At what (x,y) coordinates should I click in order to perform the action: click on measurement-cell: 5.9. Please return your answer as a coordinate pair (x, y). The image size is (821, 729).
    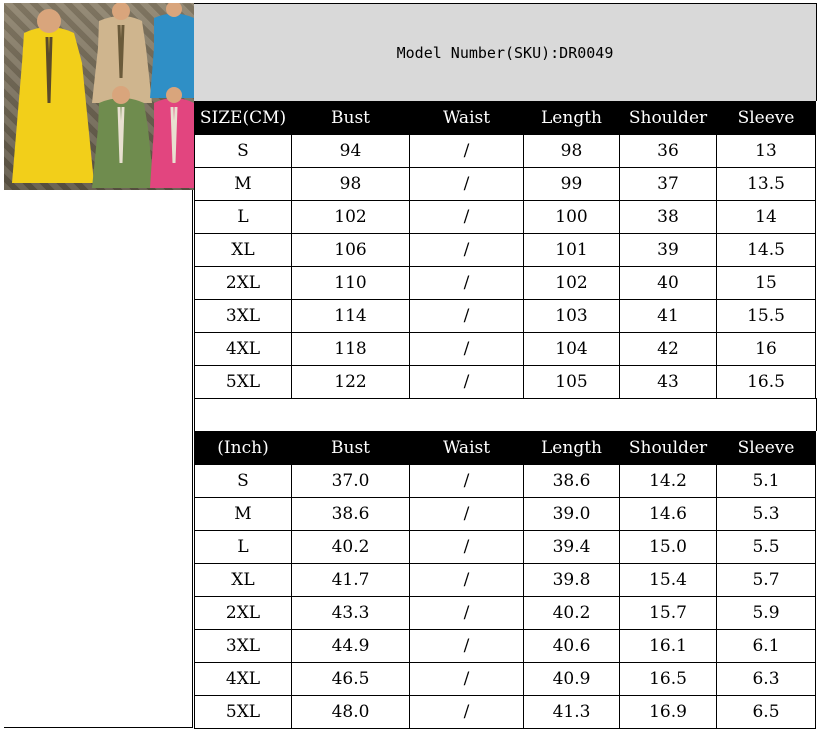
    Looking at the image, I should click on (766, 613).